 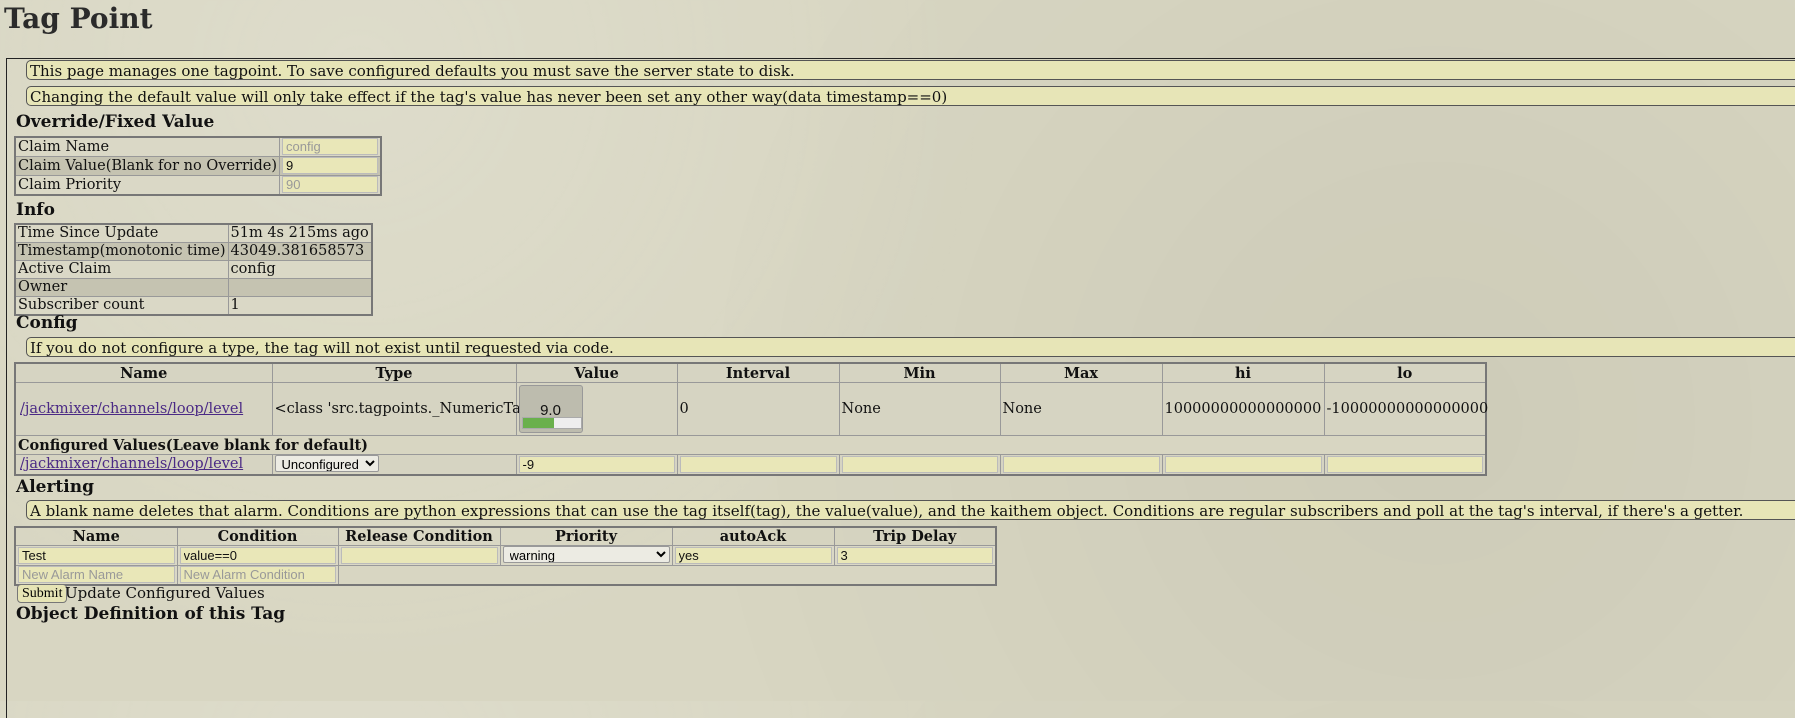 I want to click on configured-tag-link: /jackmixer/channels/loop/level, so click(x=131, y=464).